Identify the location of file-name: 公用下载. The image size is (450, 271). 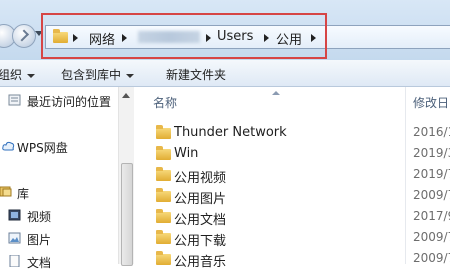
(200, 241).